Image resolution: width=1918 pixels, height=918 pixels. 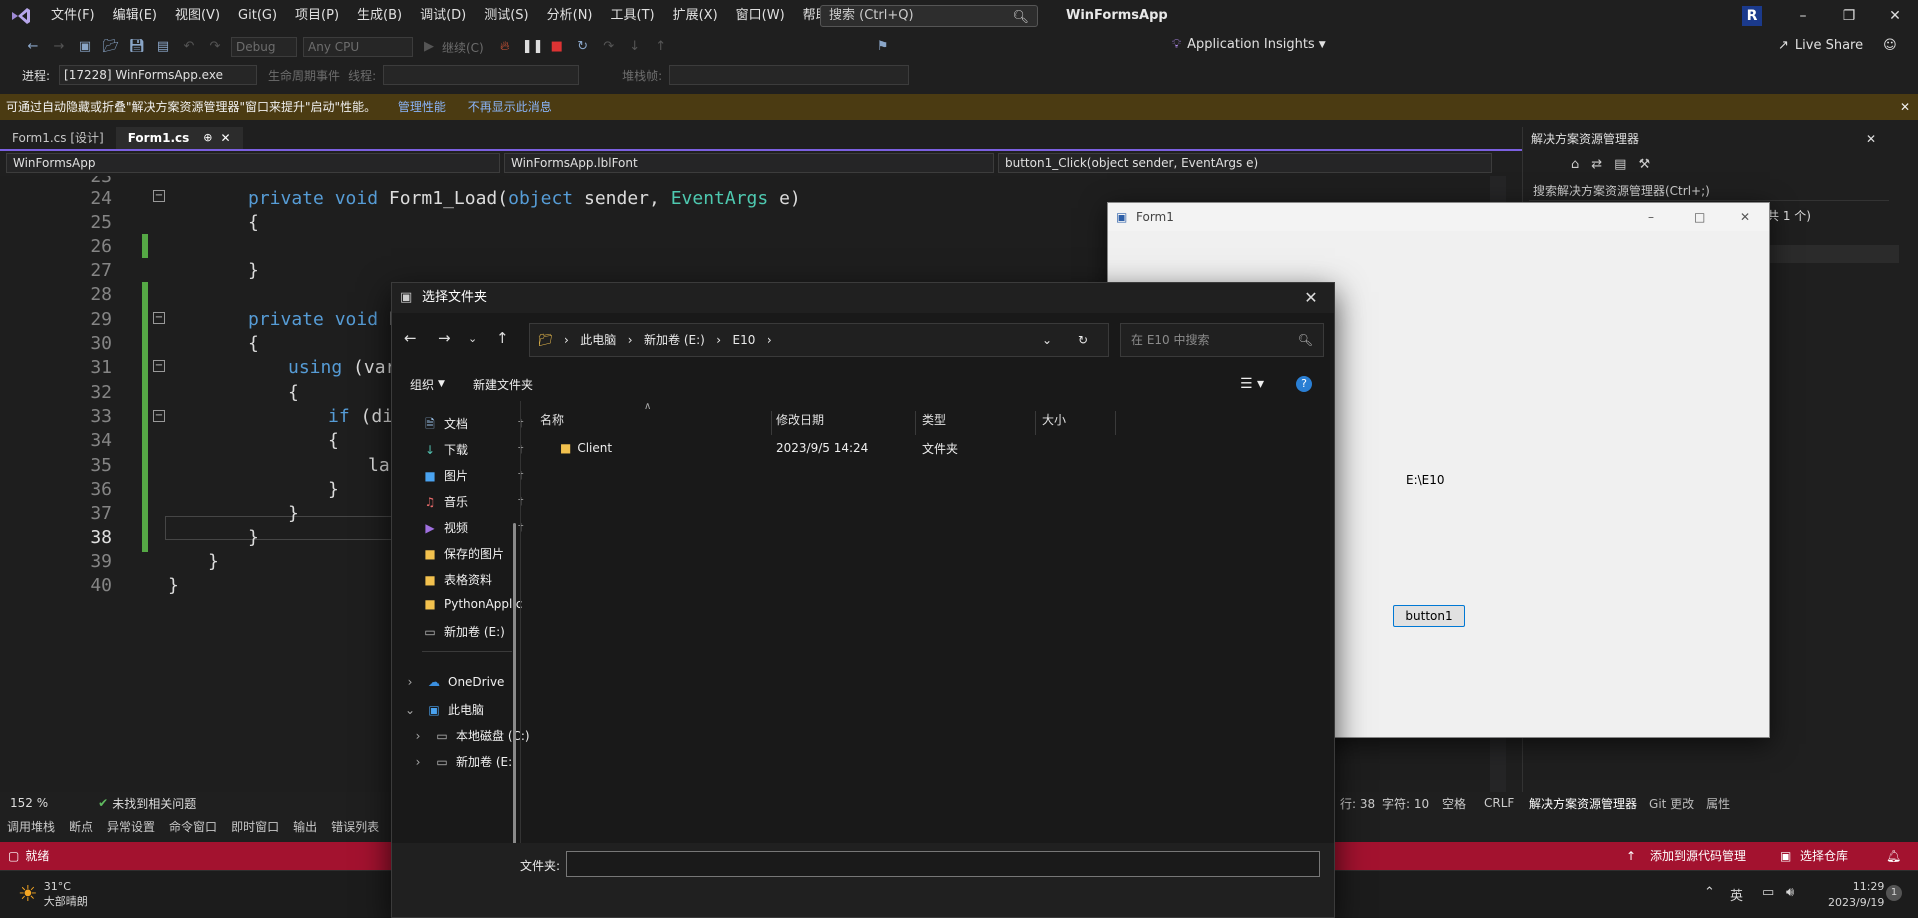 I want to click on platform-select: Any CPU, so click(x=358, y=47).